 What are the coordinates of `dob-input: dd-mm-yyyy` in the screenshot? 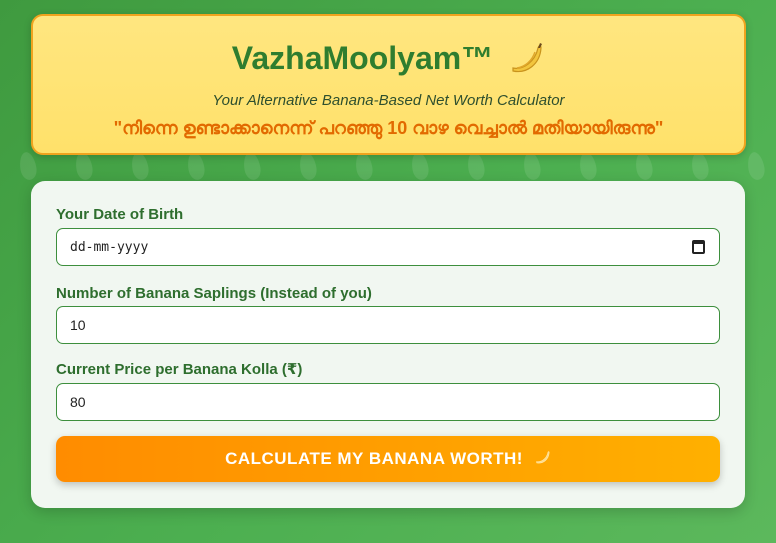 It's located at (388, 247).